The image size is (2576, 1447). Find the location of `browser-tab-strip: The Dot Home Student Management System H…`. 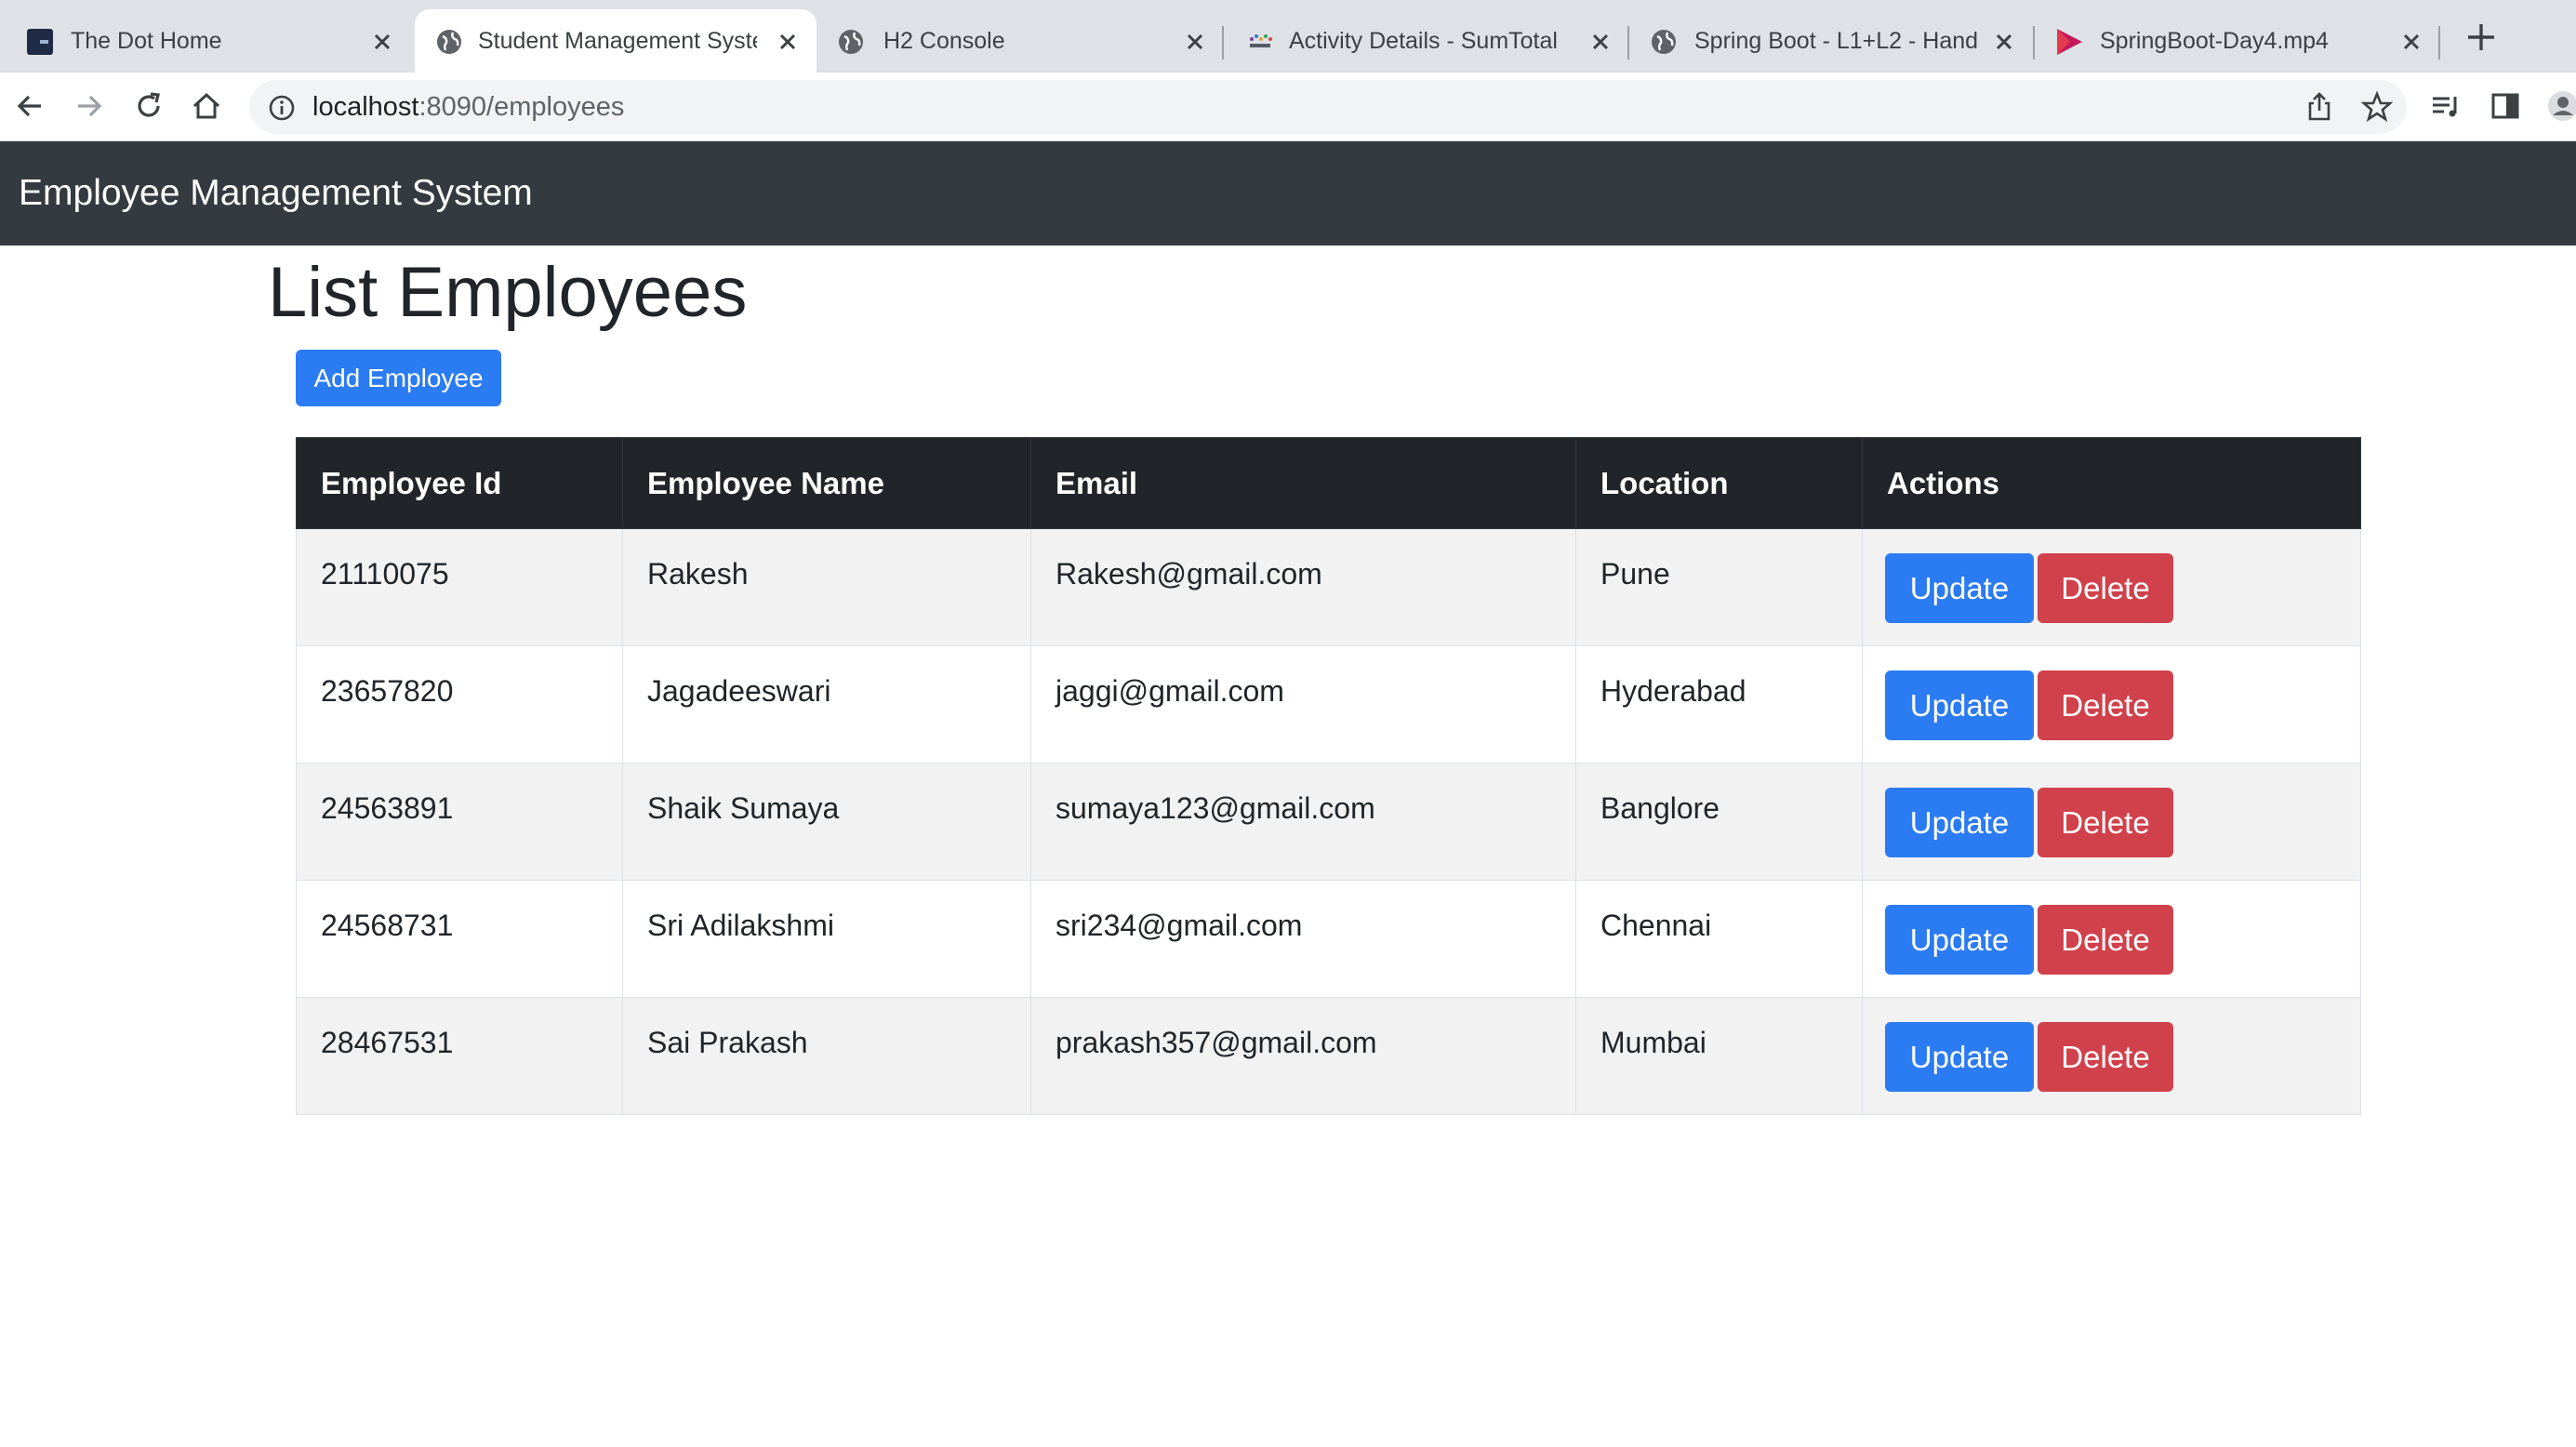

browser-tab-strip: The Dot Home Student Management System H… is located at coordinates (1288, 37).